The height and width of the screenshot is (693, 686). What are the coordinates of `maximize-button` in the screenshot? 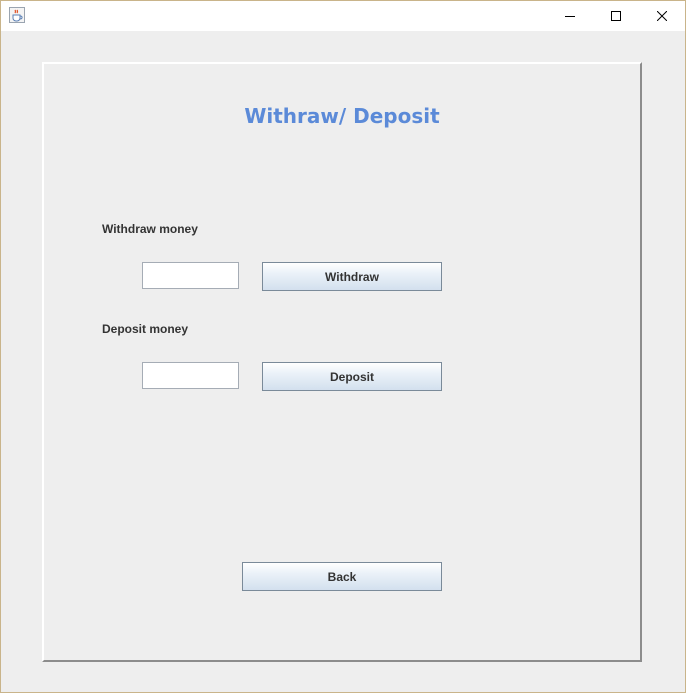 It's located at (616, 16).